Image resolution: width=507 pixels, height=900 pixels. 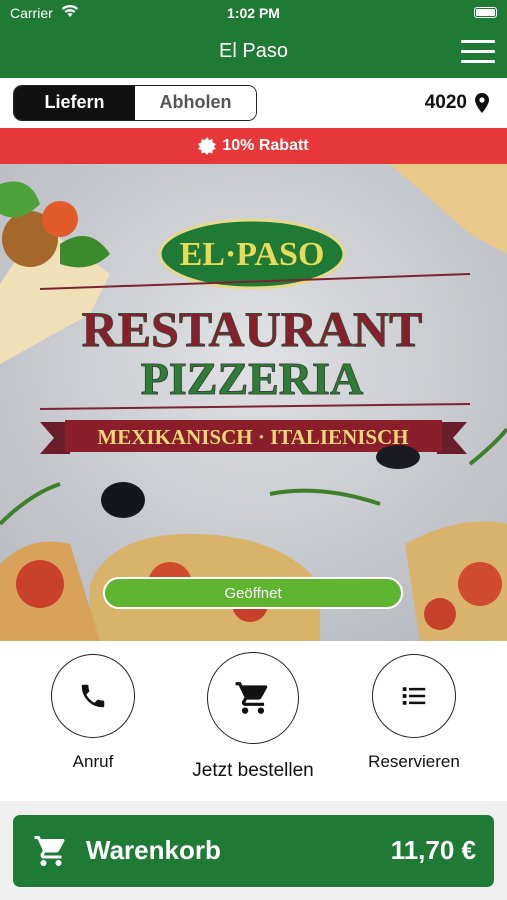 I want to click on call-button, so click(x=93, y=696).